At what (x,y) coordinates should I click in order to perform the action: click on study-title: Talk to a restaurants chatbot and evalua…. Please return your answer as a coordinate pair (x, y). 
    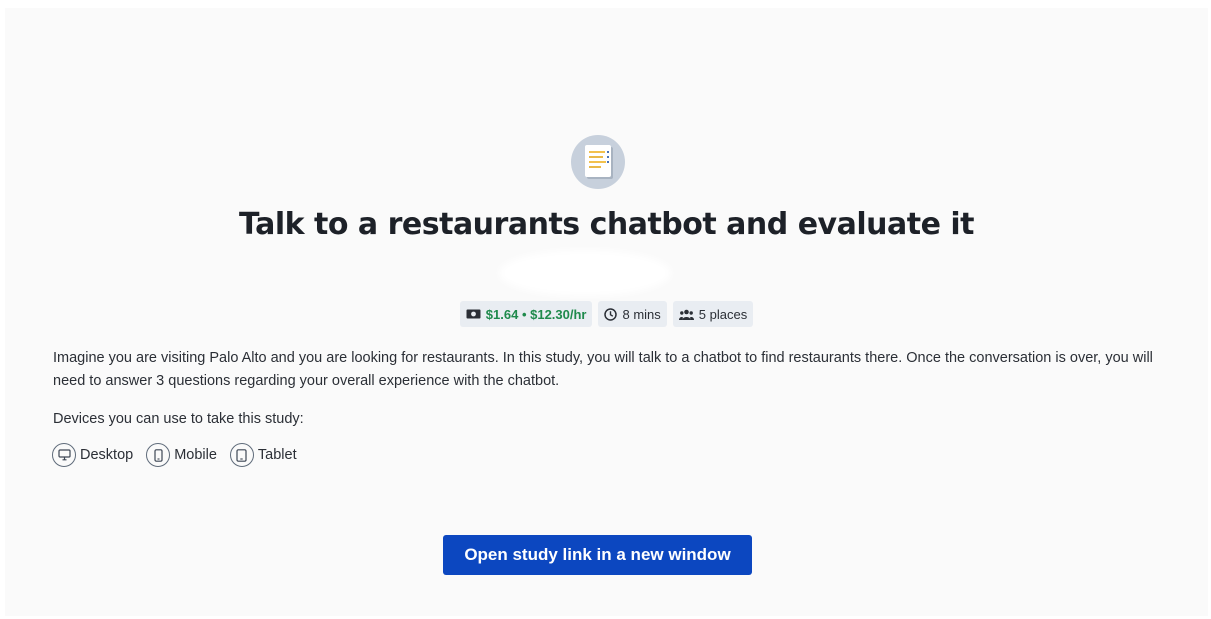
    Looking at the image, I should click on (607, 224).